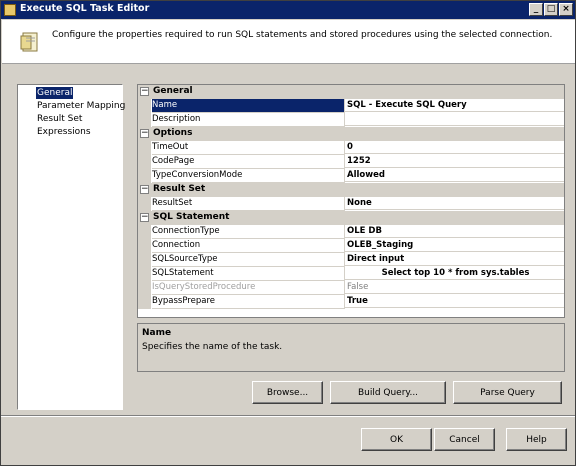 The image size is (576, 466). I want to click on category-result-set: − Result Set, so click(351, 190).